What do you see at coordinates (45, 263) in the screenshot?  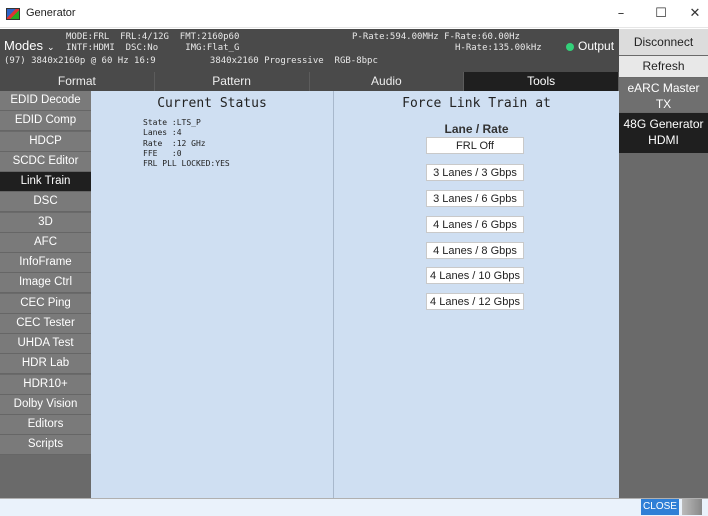 I see `sidebar-item-infoframe: InfoFrame` at bounding box center [45, 263].